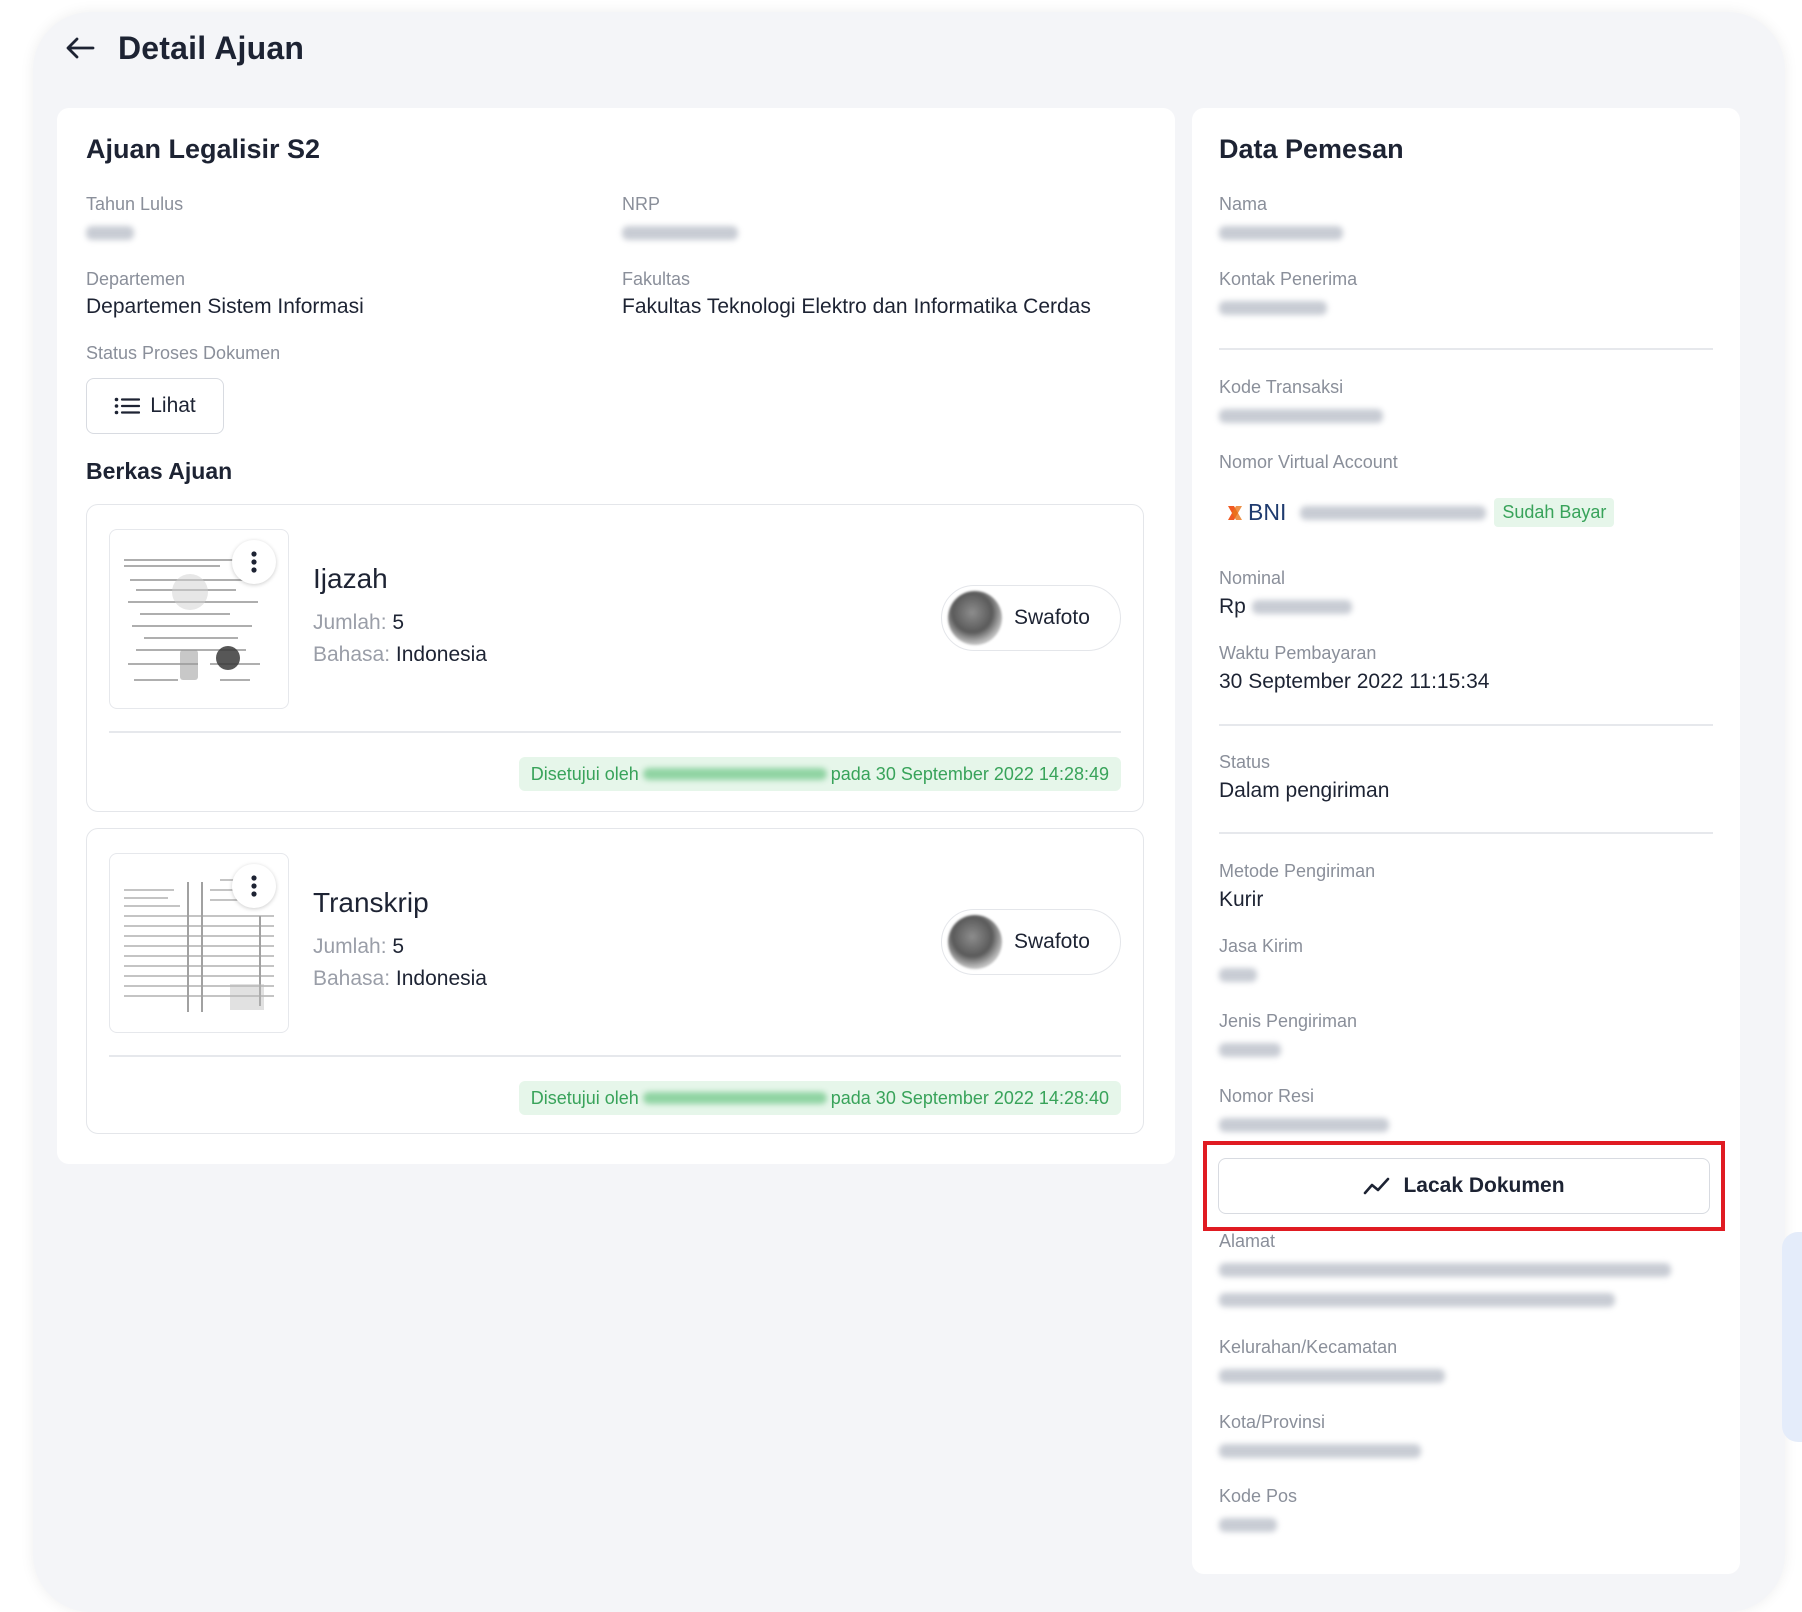  I want to click on waktu-value: 30 September 2022 11:15:34, so click(1354, 681).